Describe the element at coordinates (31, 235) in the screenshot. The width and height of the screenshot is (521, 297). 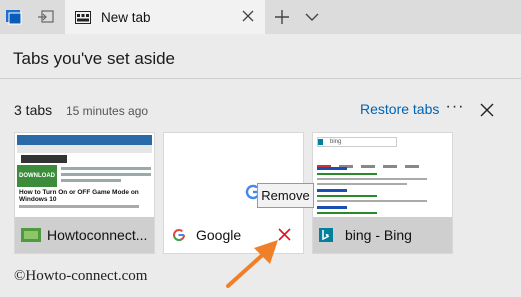
I see `howtoconnect-favicon-icon` at that location.